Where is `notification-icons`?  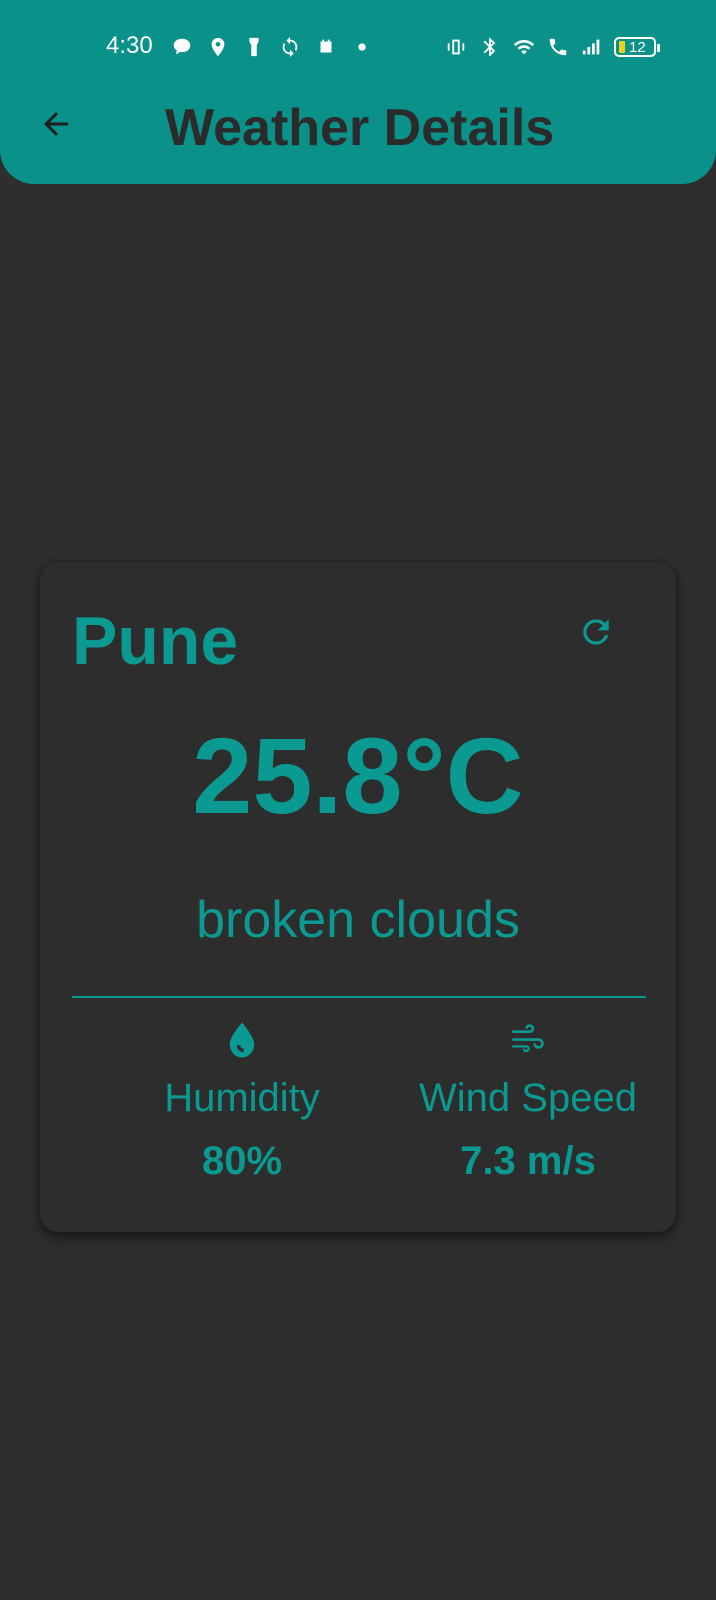 notification-icons is located at coordinates (272, 47).